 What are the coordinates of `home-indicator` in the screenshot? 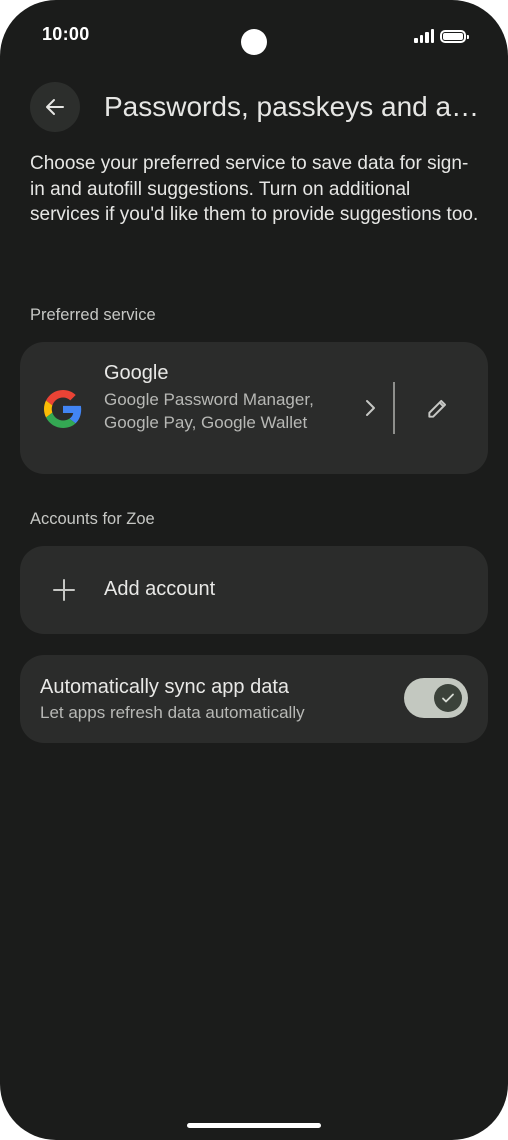 It's located at (254, 1125).